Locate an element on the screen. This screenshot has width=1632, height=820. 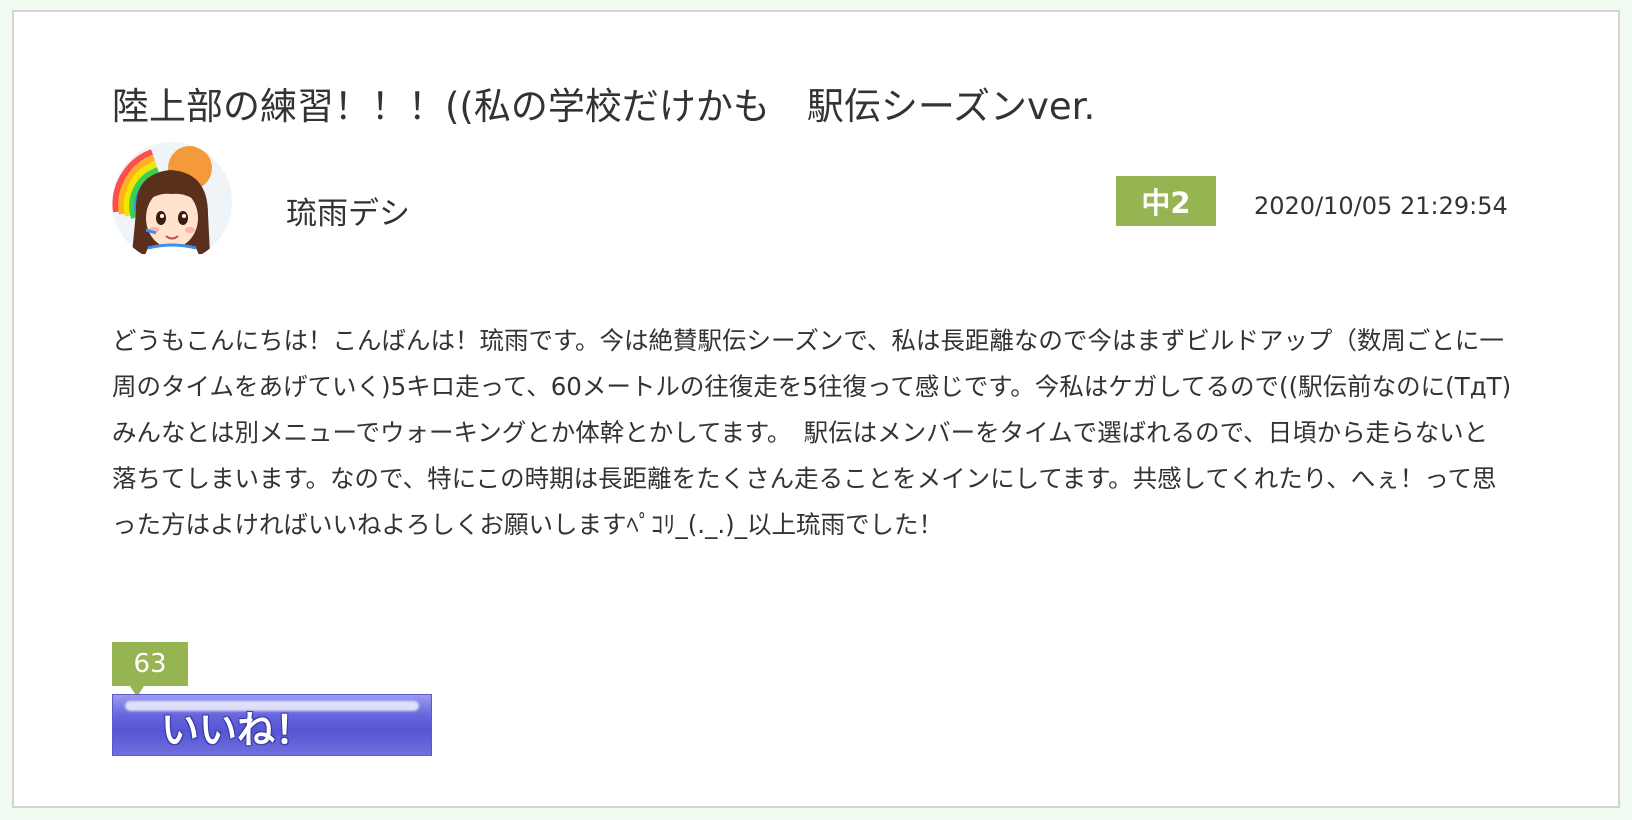
avatar is located at coordinates (172, 202).